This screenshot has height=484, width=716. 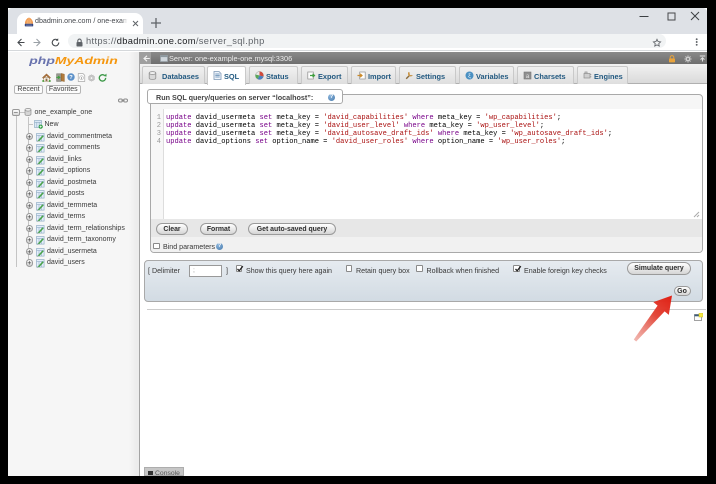 I want to click on svg-text: ξ, so click(x=469, y=75).